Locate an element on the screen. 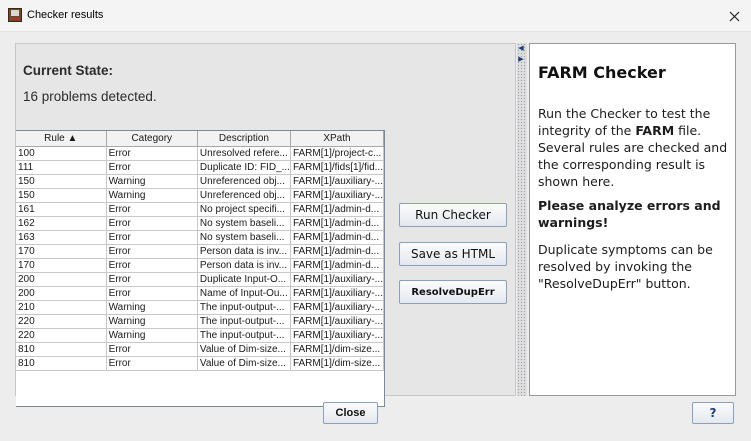 The height and width of the screenshot is (441, 751). cell-rule: 163 is located at coordinates (61, 237).